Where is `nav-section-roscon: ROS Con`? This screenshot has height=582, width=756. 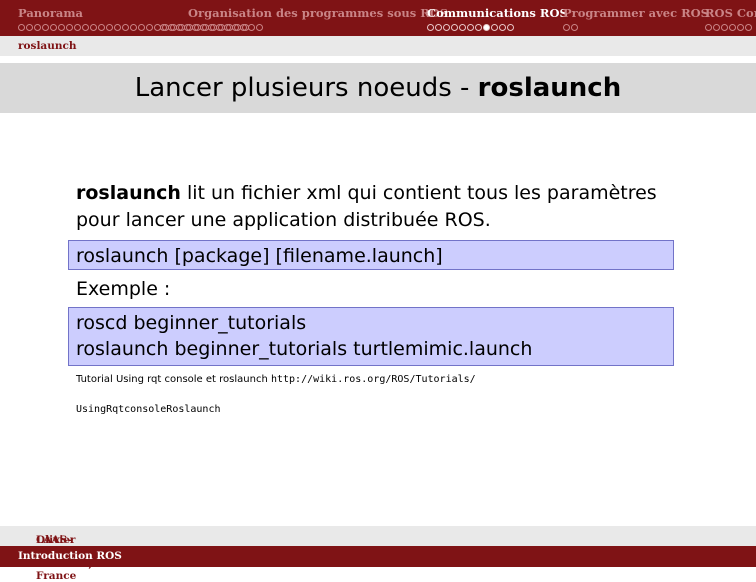 nav-section-roscon: ROS Con is located at coordinates (730, 18).